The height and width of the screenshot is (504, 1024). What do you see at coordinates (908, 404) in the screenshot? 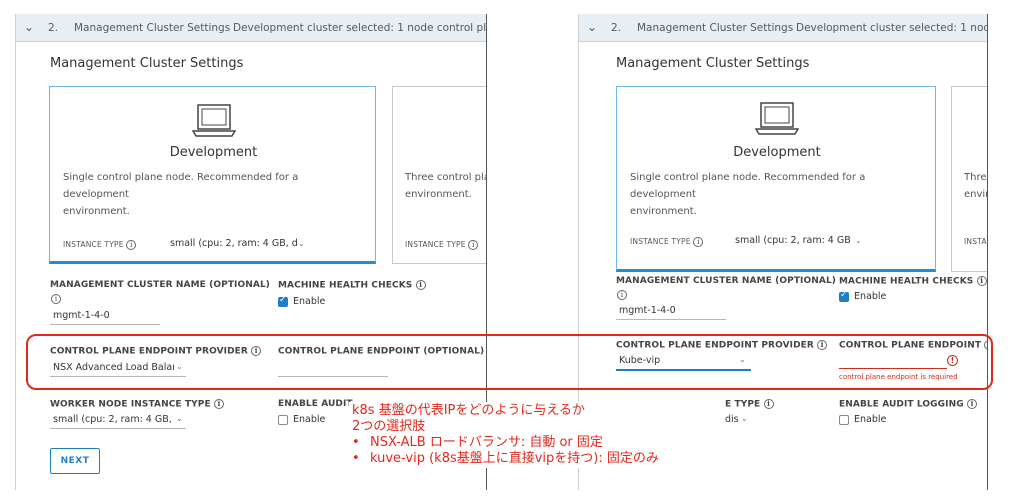
I see `enable-audit-logging-label: ENABLE AUDIT LOGGING i` at bounding box center [908, 404].